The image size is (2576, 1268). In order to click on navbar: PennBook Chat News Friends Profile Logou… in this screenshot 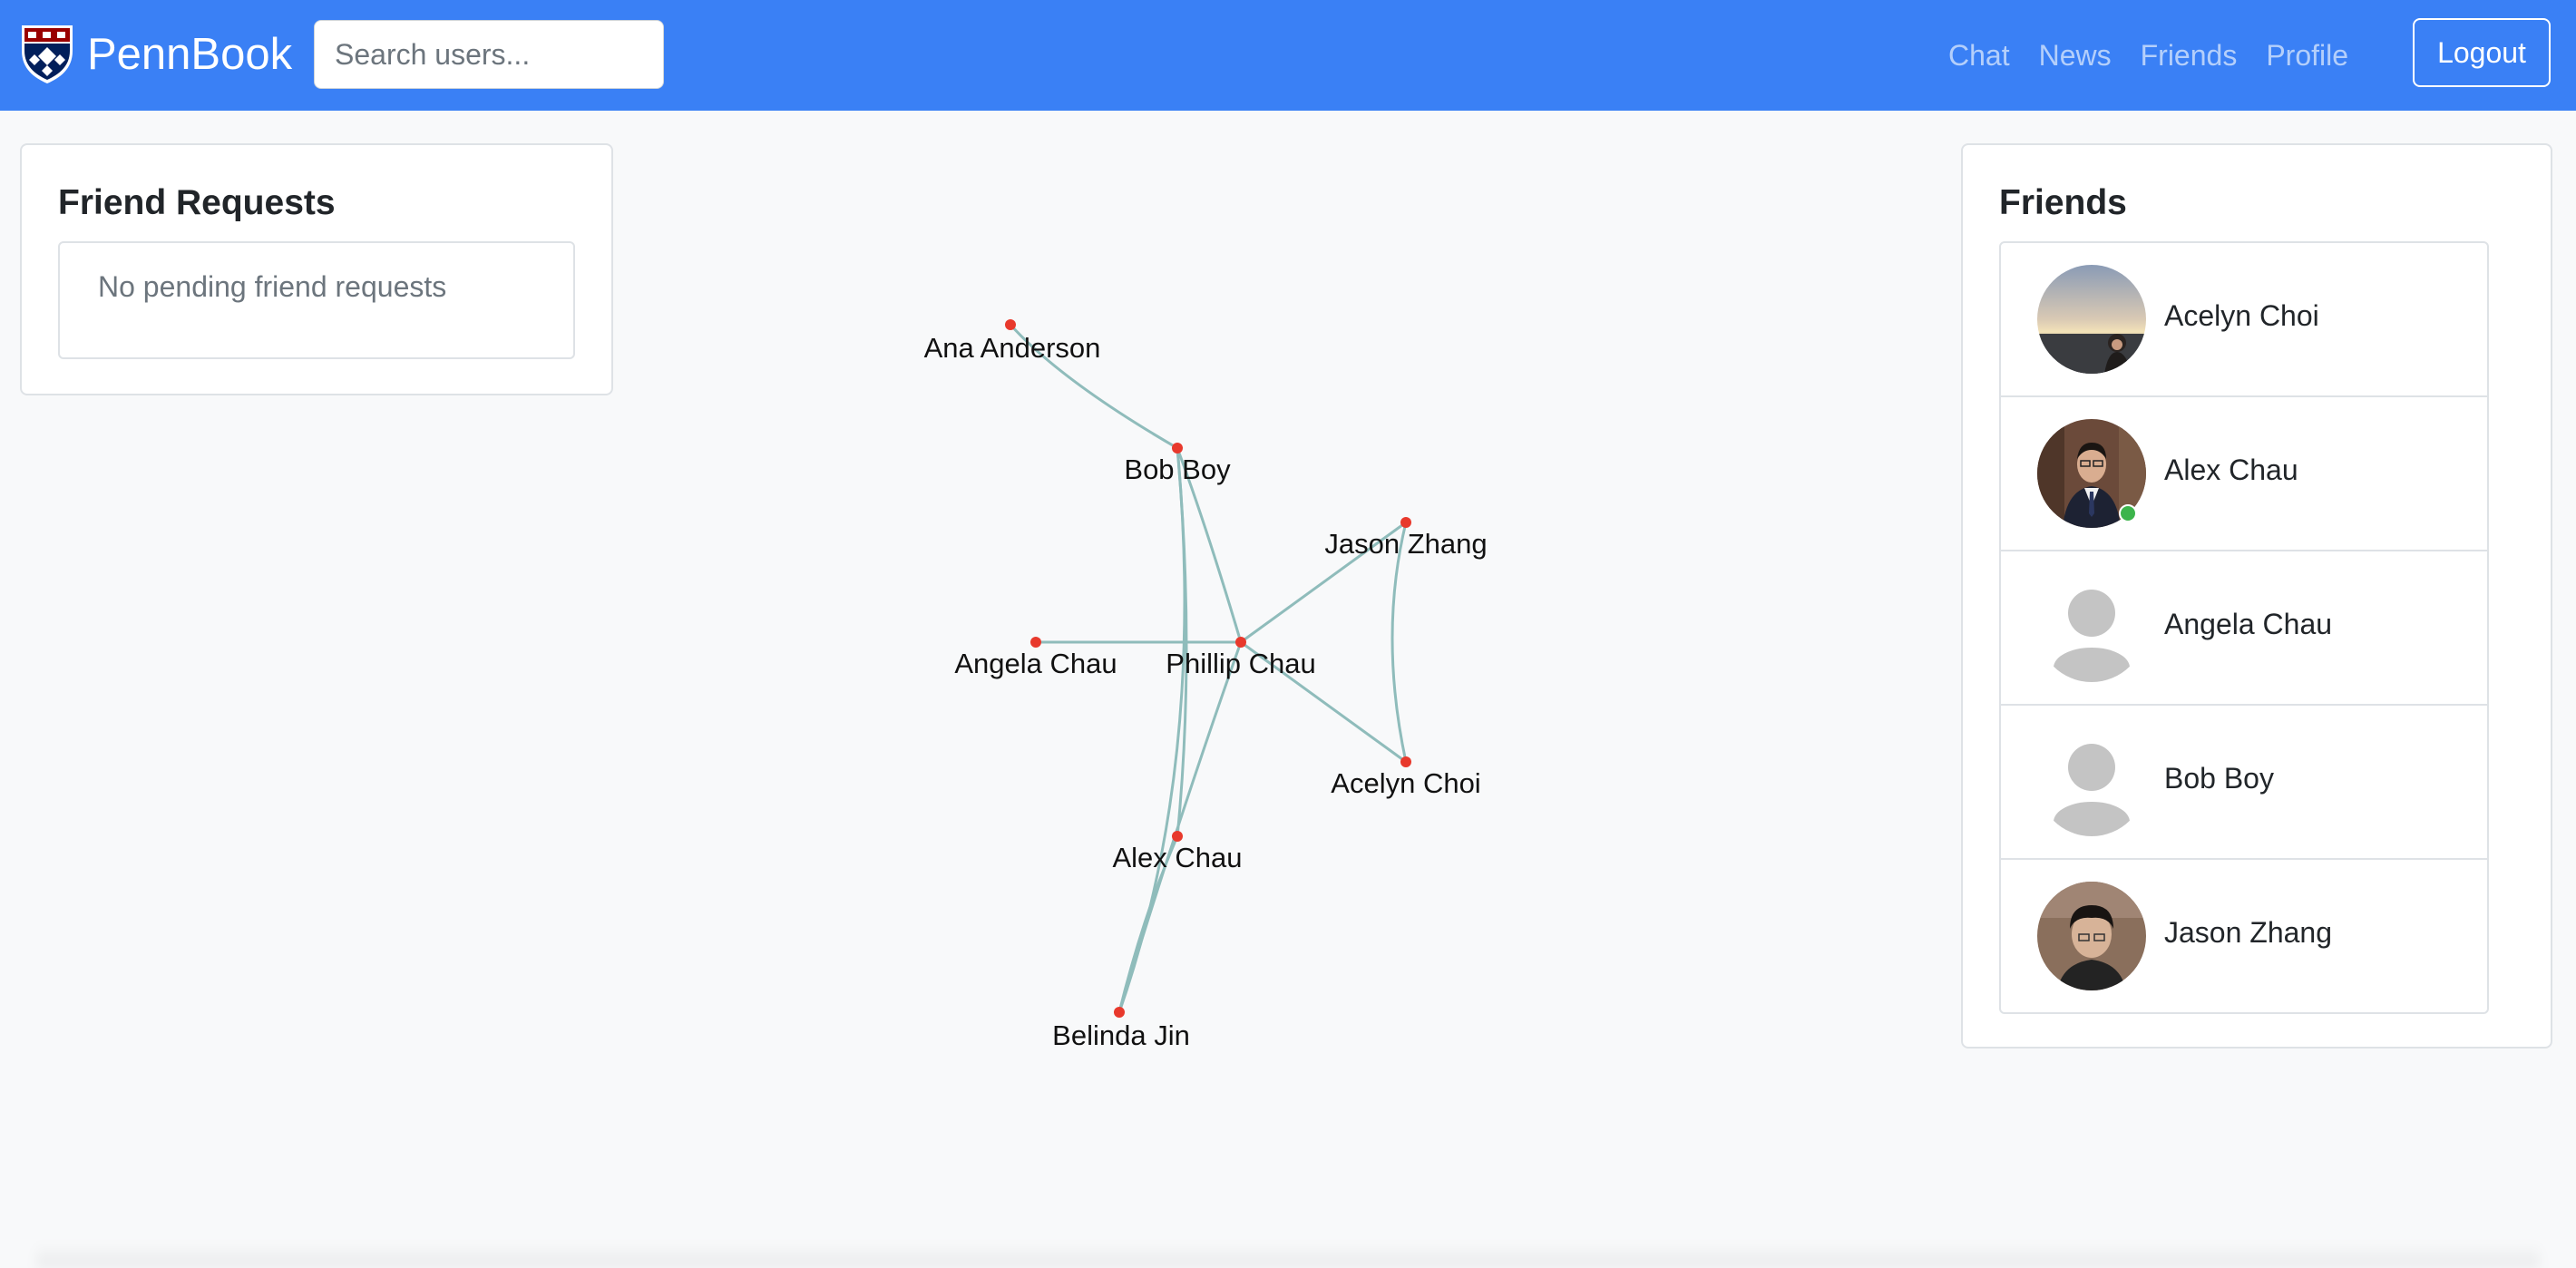, I will do `click(1288, 55)`.